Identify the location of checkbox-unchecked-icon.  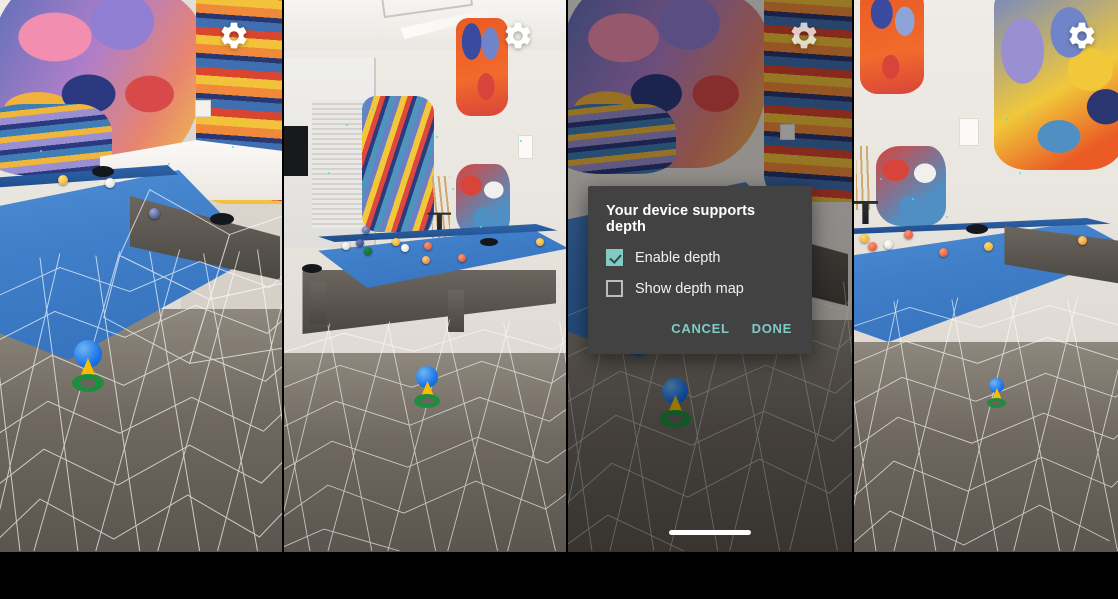
(614, 288).